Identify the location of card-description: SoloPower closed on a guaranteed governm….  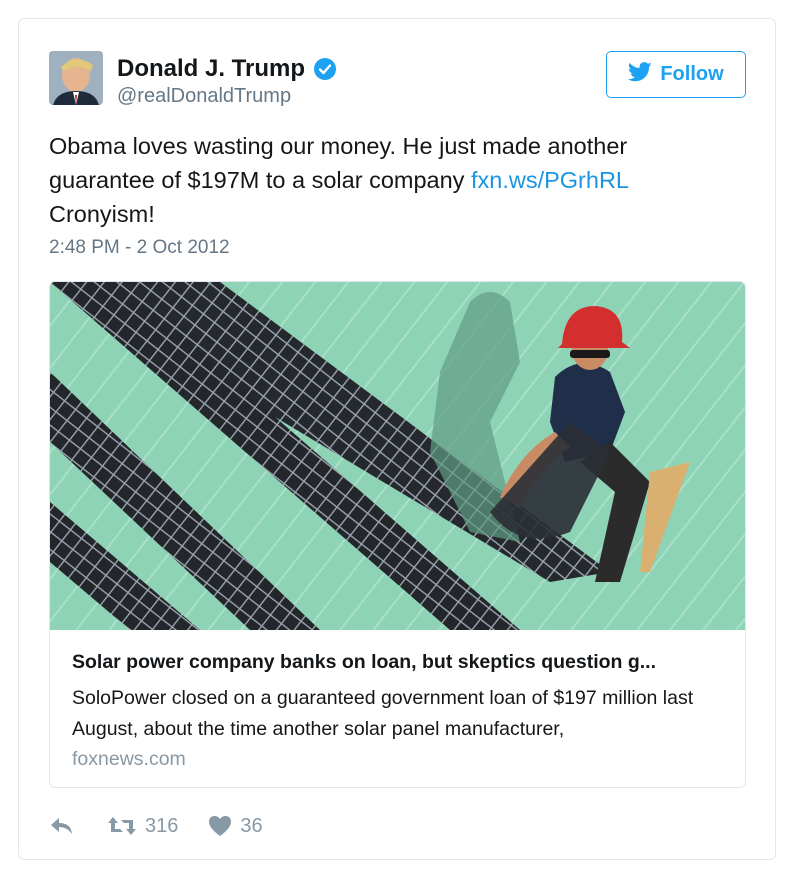
(383, 713).